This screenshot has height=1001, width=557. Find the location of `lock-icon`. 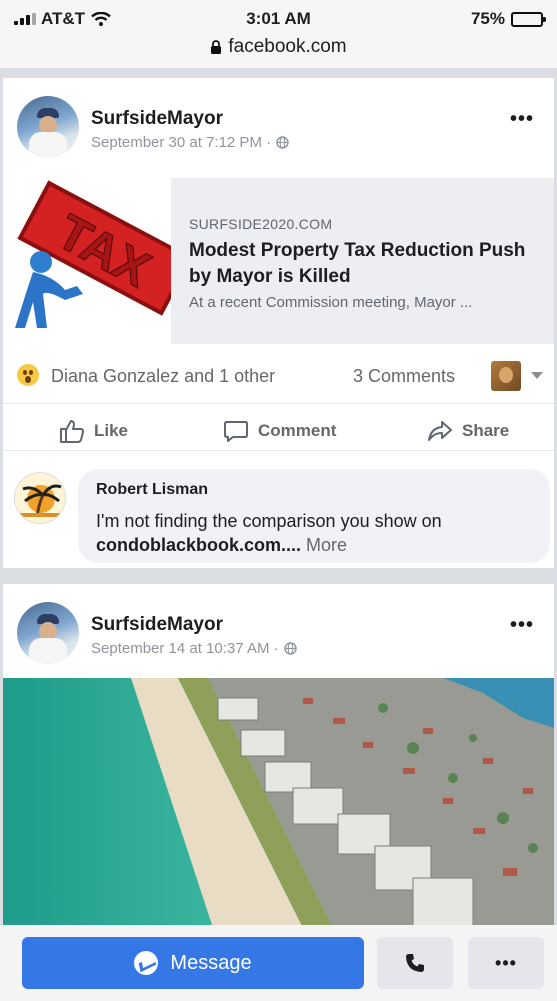

lock-icon is located at coordinates (216, 46).